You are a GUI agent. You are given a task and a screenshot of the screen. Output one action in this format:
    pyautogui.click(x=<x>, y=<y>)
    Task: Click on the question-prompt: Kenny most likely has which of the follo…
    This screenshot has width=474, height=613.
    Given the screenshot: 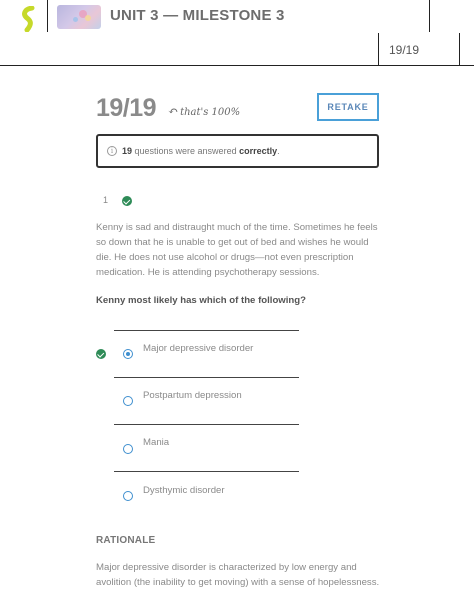 What is the action you would take?
    pyautogui.click(x=201, y=300)
    